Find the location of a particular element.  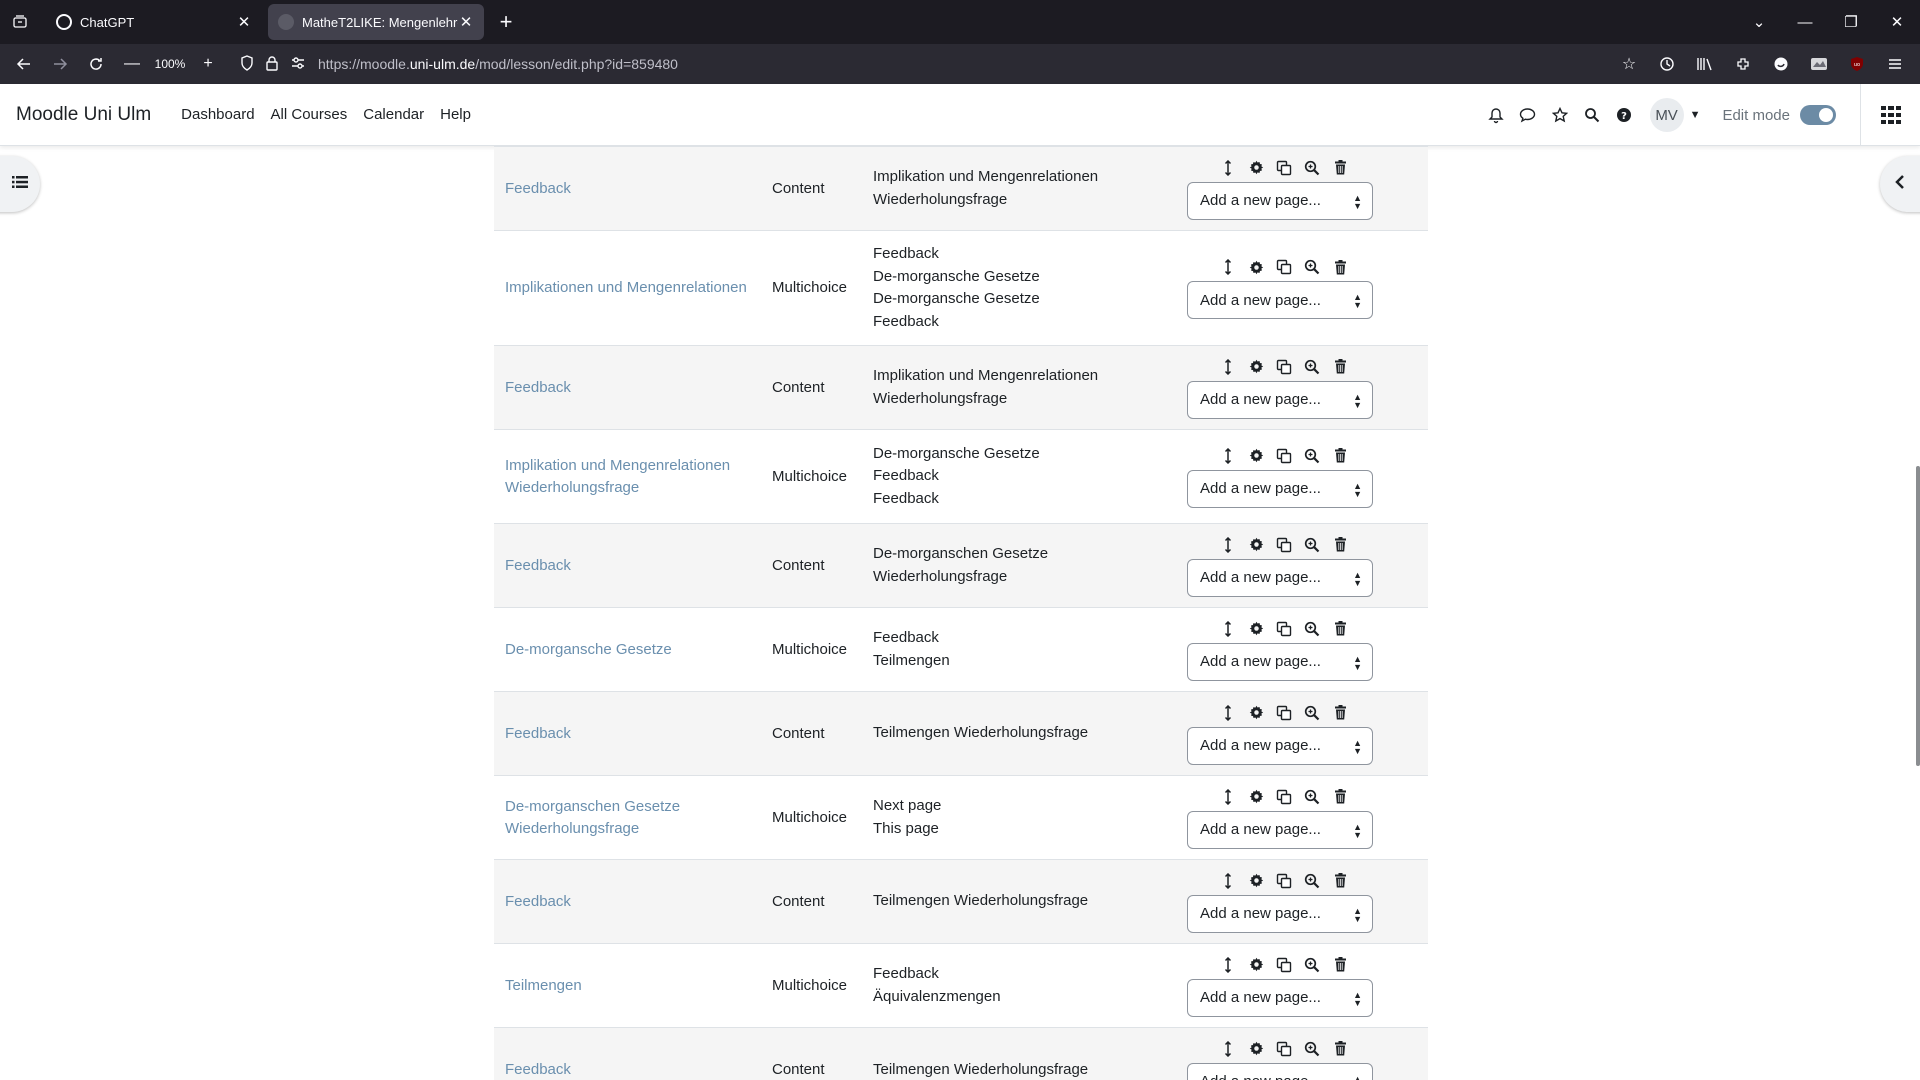

app-menu-icon is located at coordinates (1895, 64).